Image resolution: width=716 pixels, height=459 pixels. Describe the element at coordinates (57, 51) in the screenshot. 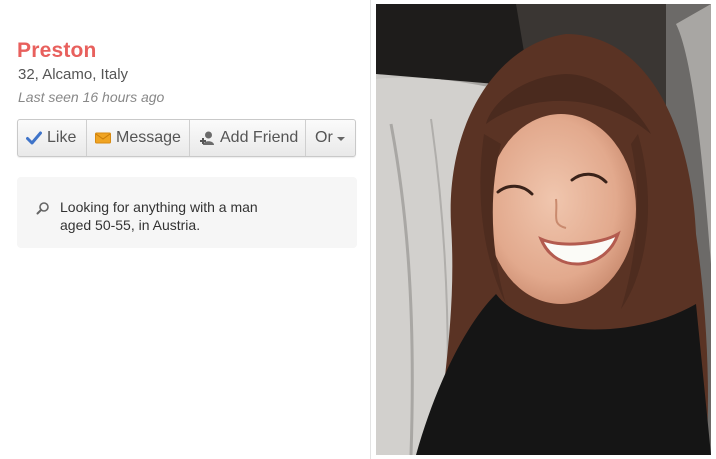

I see `profile-name: Preston` at that location.